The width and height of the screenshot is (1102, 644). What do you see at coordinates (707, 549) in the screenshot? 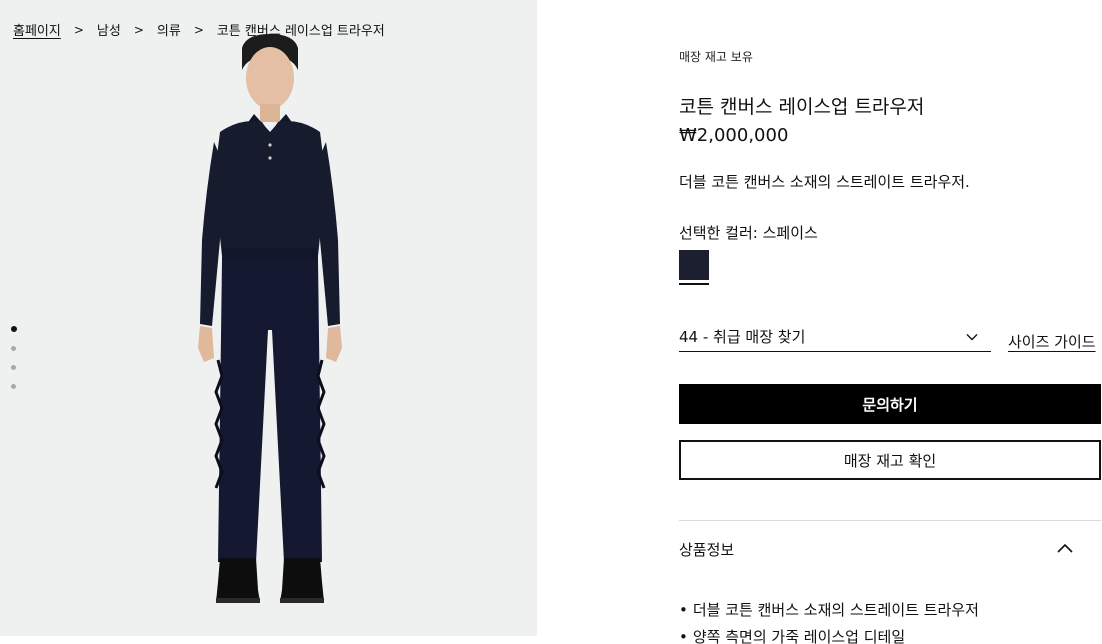
I see `accordion-title: 상품정보` at bounding box center [707, 549].